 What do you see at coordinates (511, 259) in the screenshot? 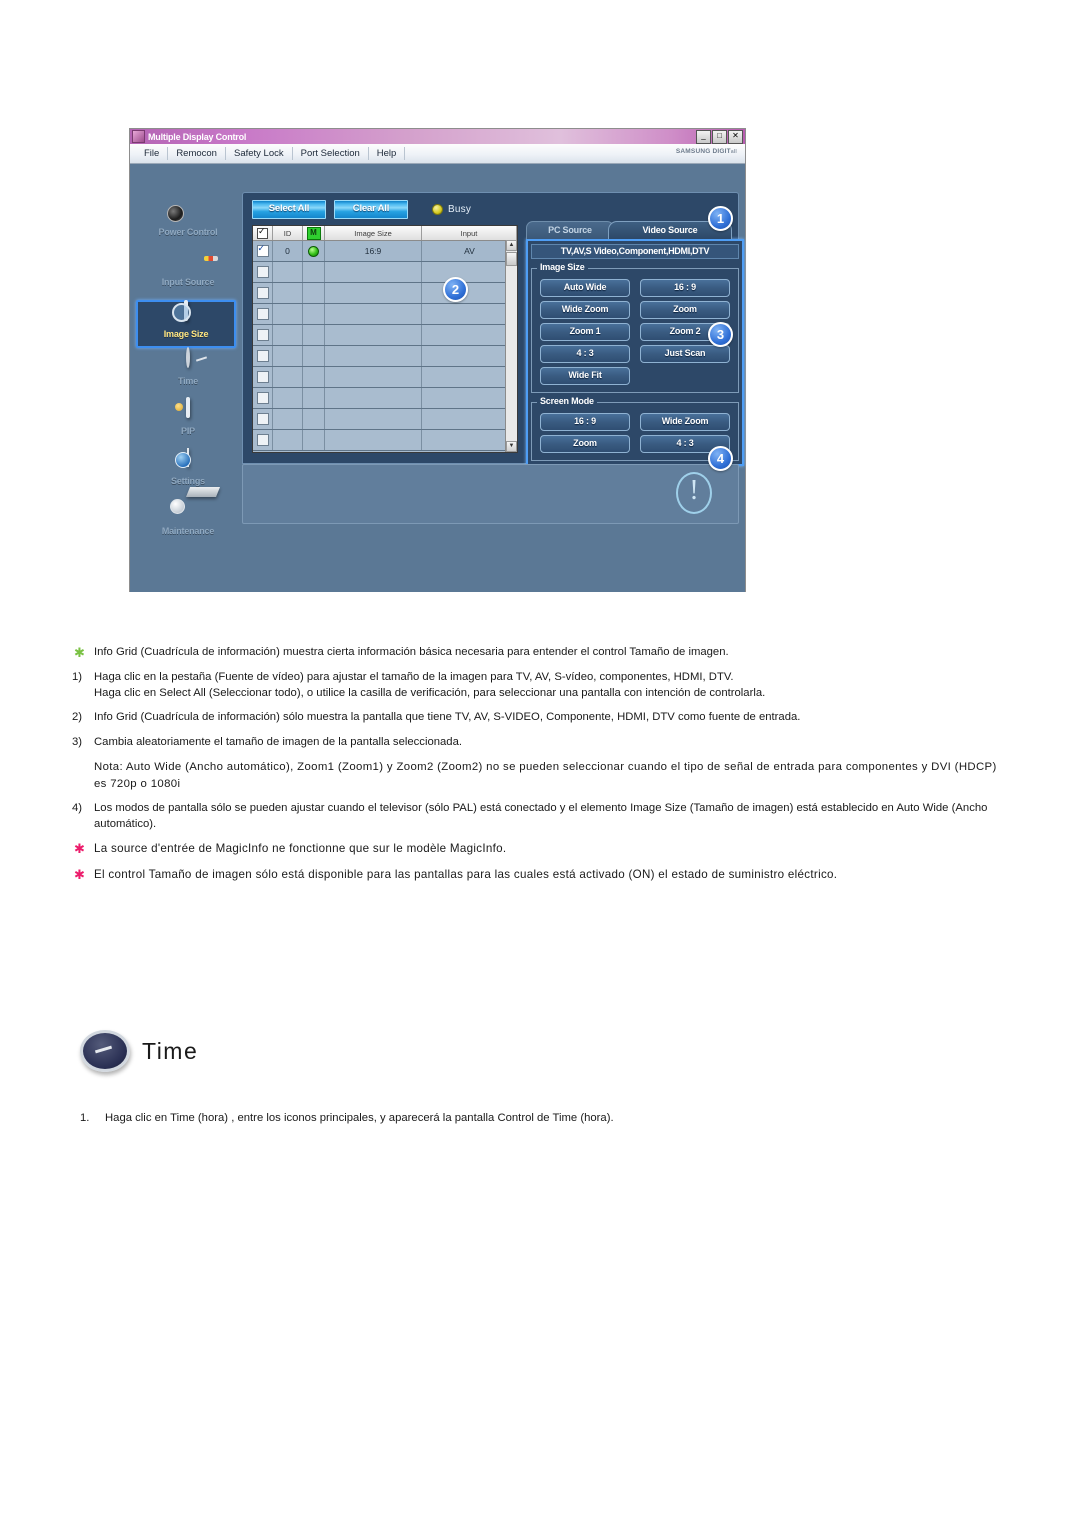
I see `scrollbar-thumb` at bounding box center [511, 259].